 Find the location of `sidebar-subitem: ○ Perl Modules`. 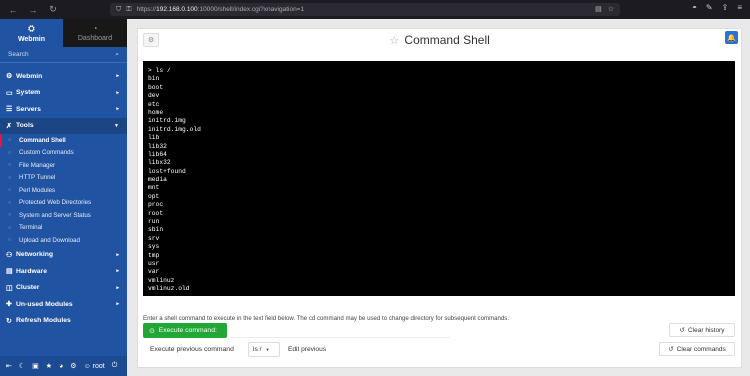

sidebar-subitem: ○ Perl Modules is located at coordinates (63, 190).